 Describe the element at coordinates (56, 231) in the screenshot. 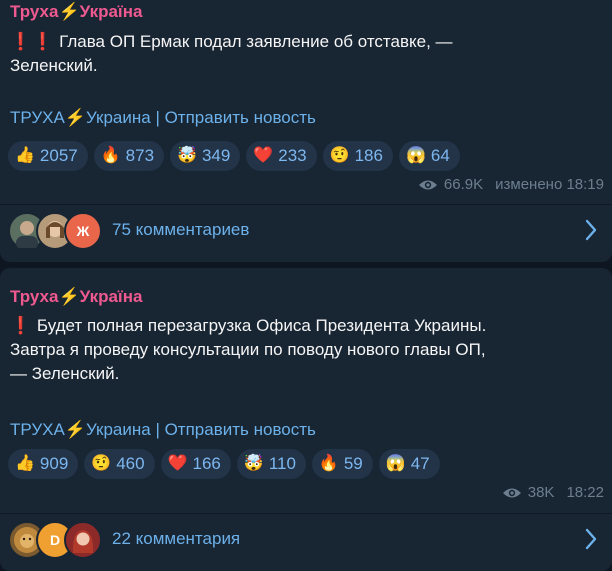

I see `commenter-avatars: Ж` at that location.